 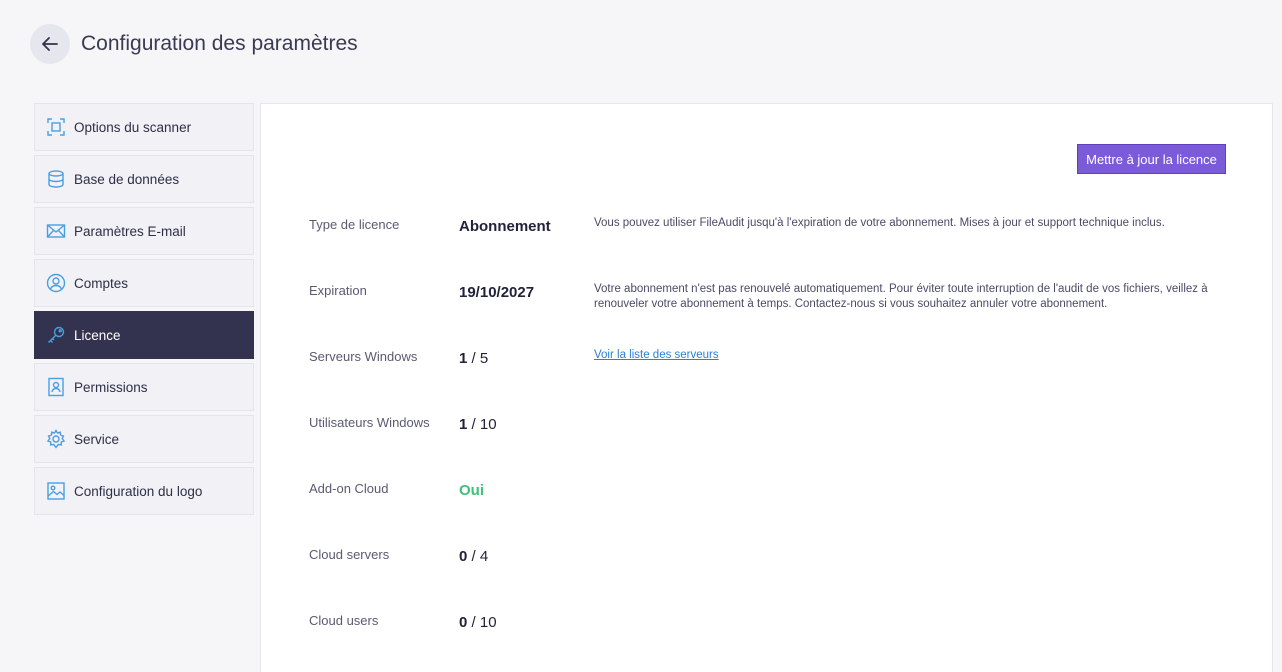 What do you see at coordinates (463, 424) in the screenshot?
I see `windows-users-used: 1` at bounding box center [463, 424].